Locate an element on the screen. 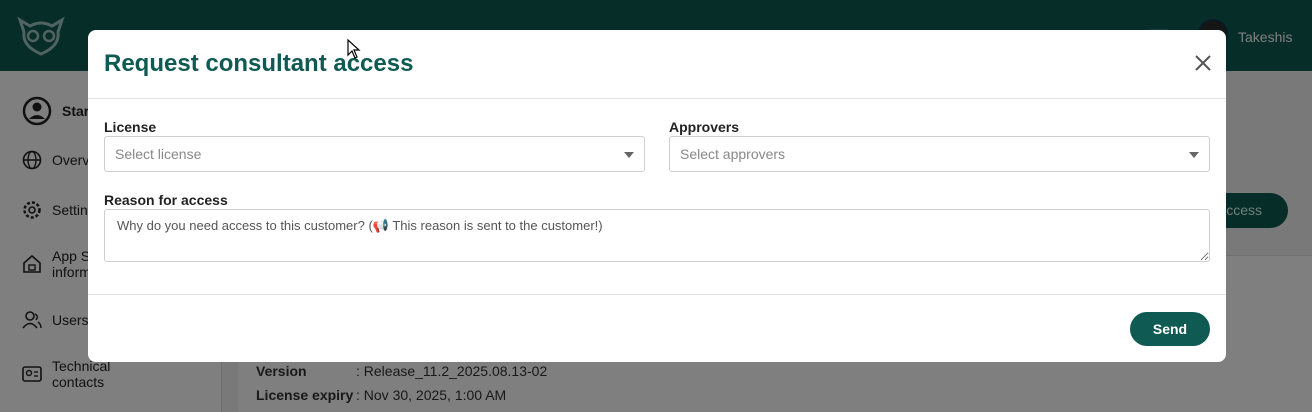 Image resolution: width=1312 pixels, height=412 pixels. close-icon is located at coordinates (1203, 63).